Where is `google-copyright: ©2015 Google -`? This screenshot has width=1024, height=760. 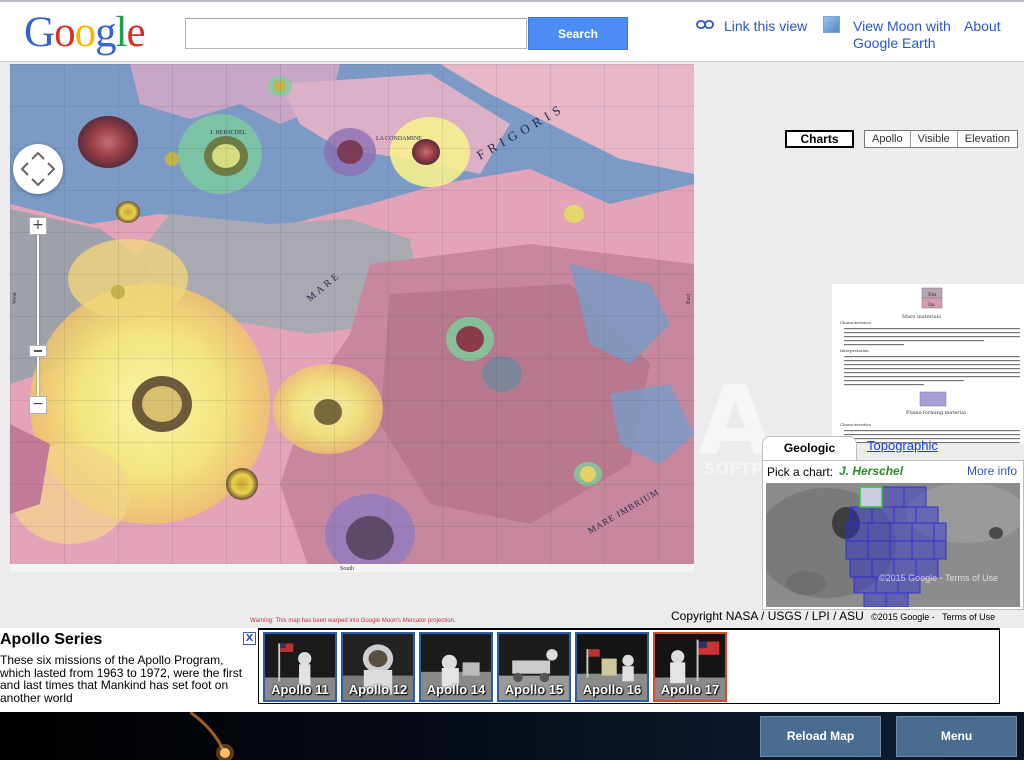
google-copyright: ©2015 Google - is located at coordinates (903, 617).